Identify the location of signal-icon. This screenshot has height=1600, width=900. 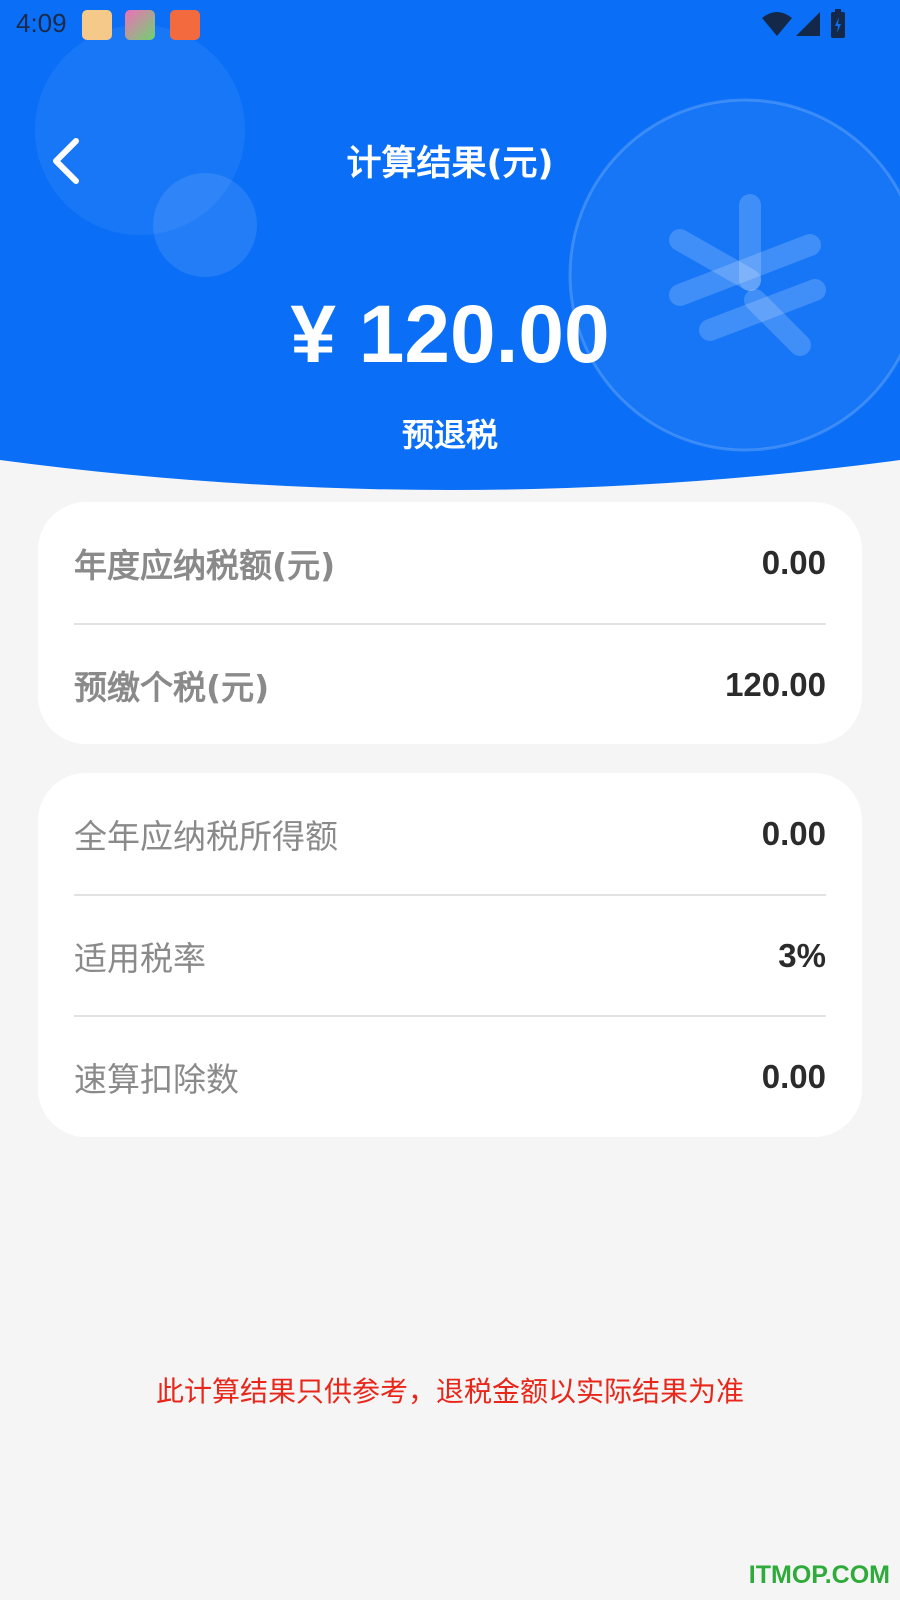
(808, 24).